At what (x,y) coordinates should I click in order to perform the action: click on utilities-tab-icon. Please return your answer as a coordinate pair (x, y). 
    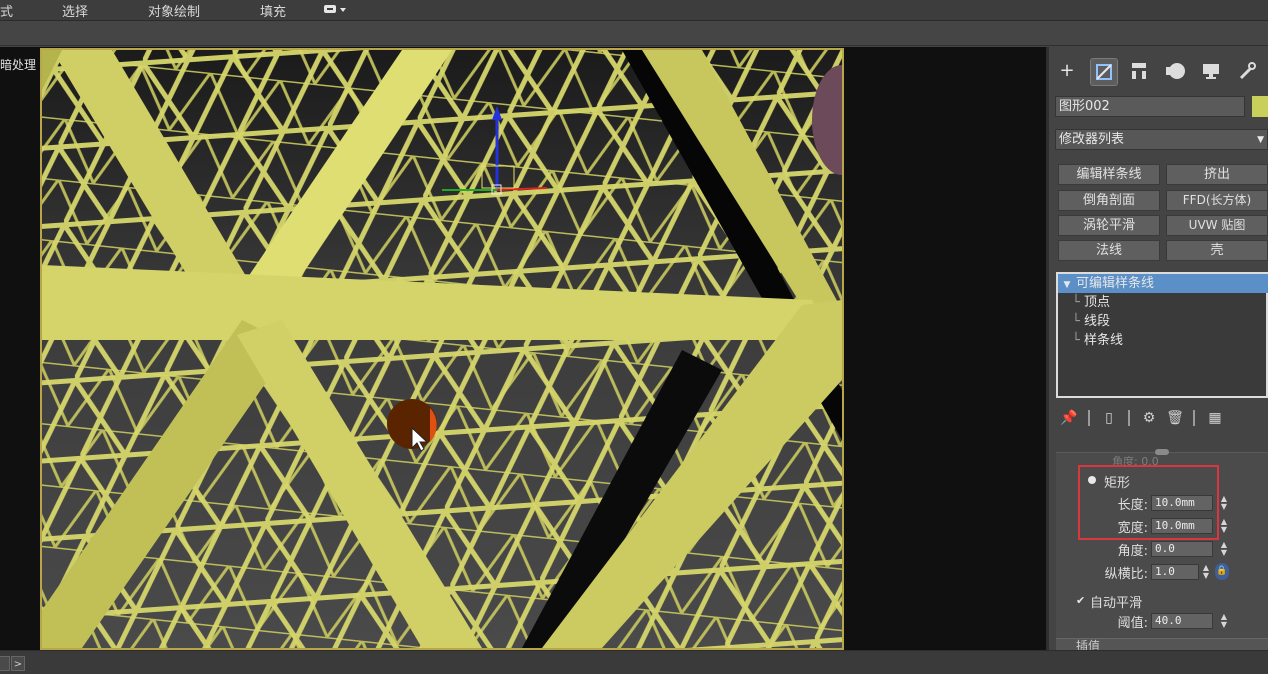
    Looking at the image, I should click on (1247, 71).